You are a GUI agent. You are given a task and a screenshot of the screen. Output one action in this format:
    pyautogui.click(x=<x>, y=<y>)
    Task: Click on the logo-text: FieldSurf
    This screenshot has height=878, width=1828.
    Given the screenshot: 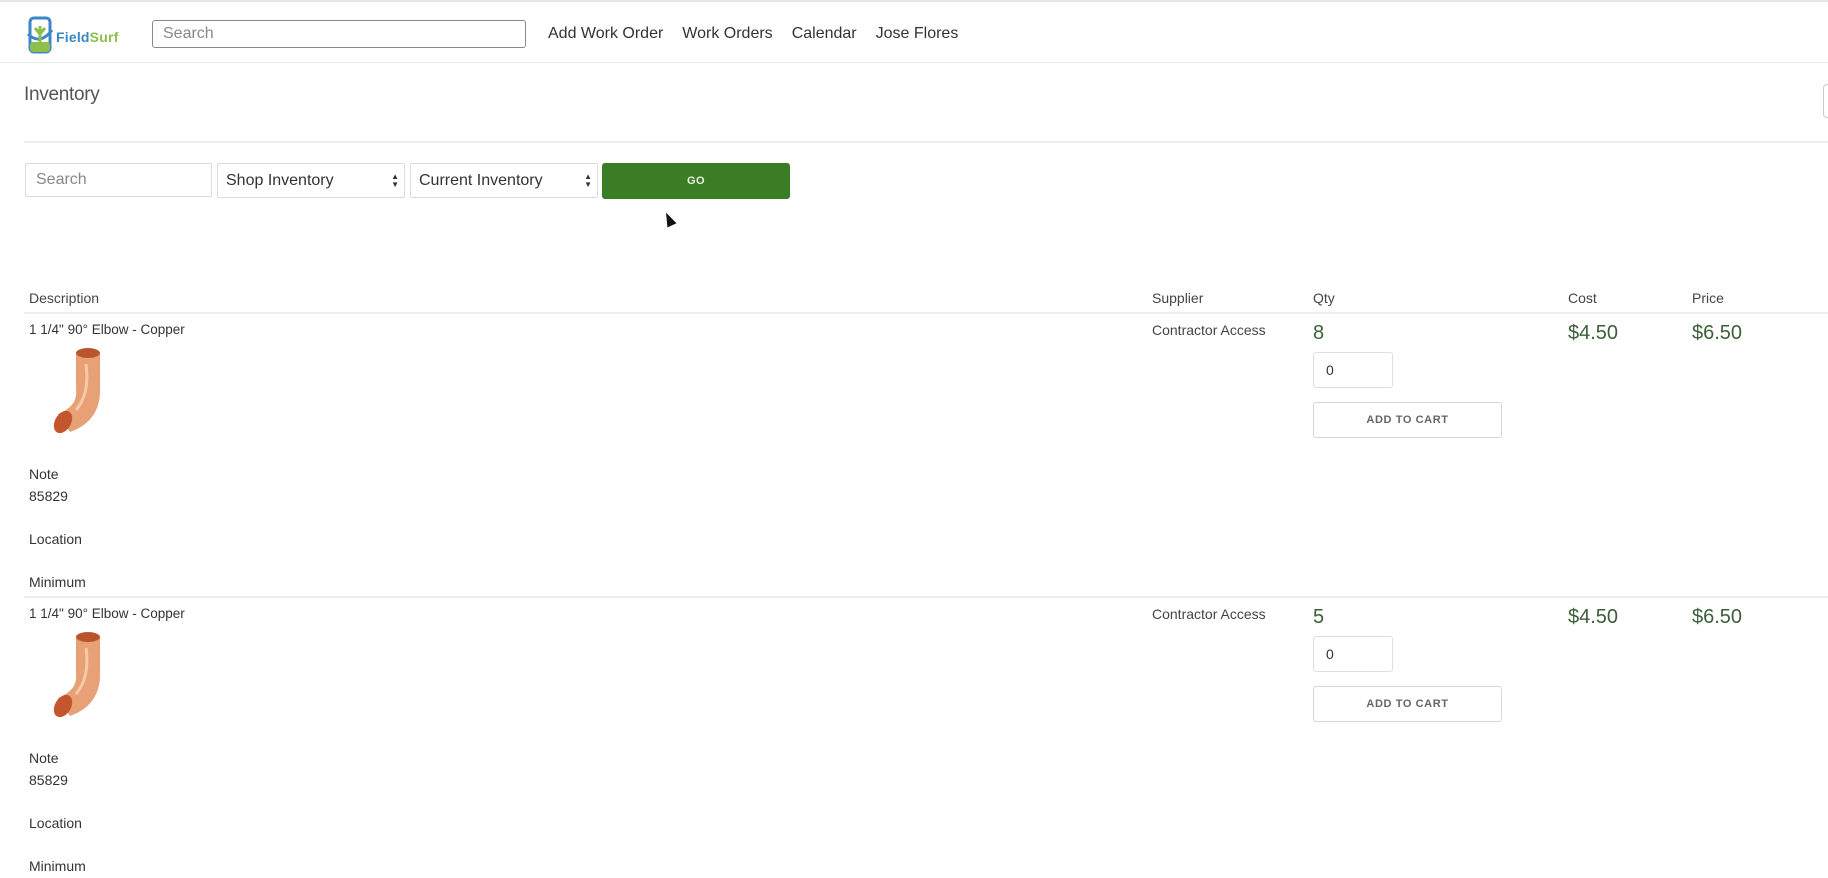 What is the action you would take?
    pyautogui.click(x=87, y=37)
    